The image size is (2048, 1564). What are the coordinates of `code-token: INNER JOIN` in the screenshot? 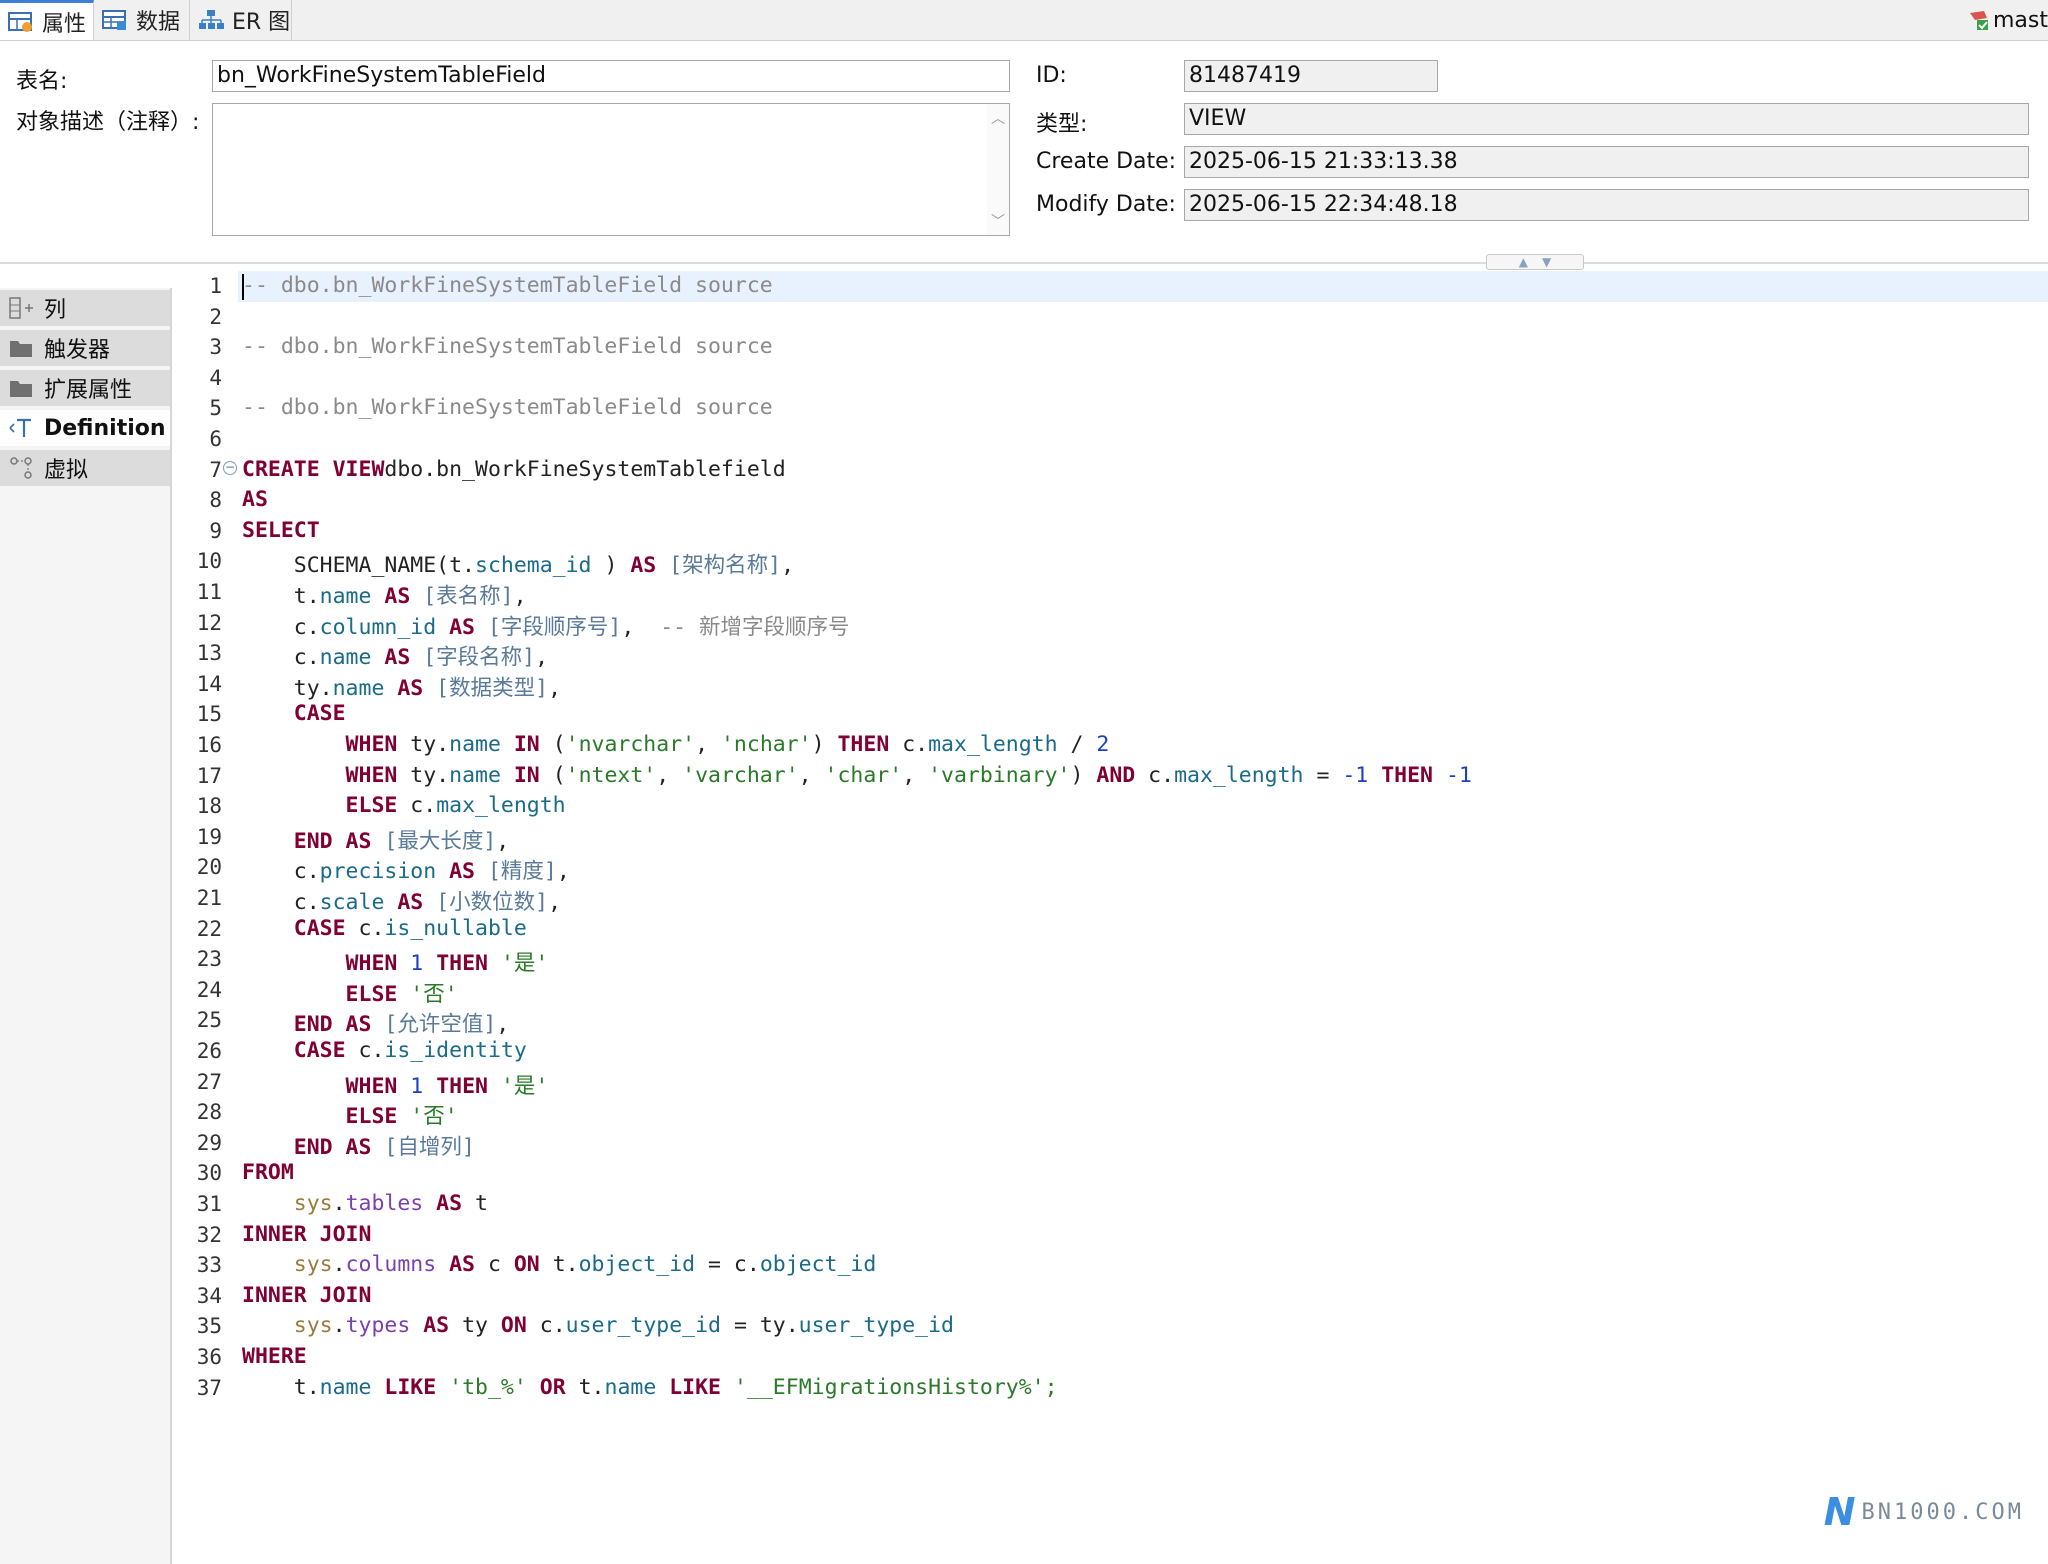 It's located at (307, 1295).